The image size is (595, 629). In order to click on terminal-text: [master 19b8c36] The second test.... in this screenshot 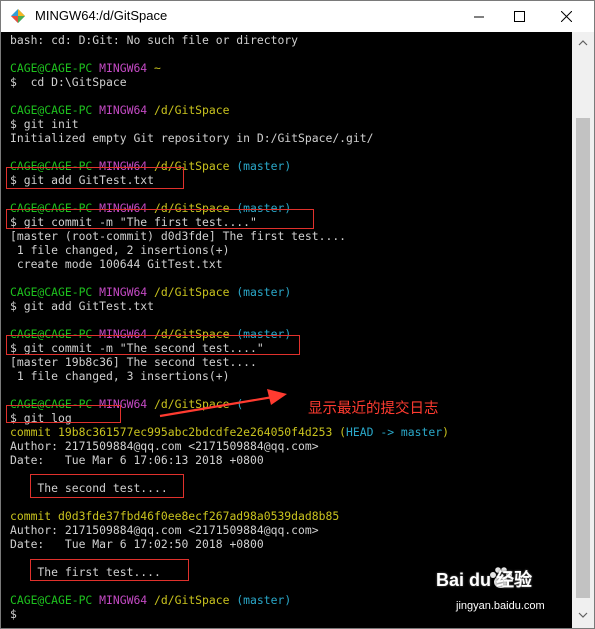, I will do `click(133, 362)`.